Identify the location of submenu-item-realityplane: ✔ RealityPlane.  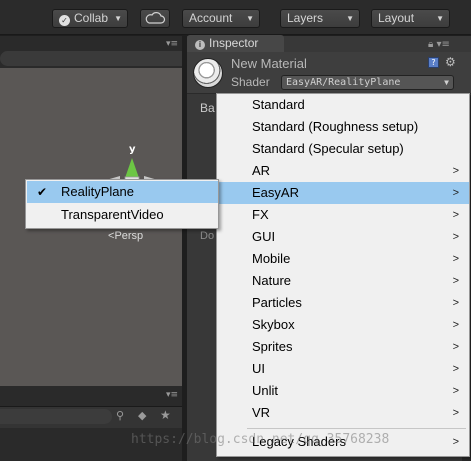
(122, 192).